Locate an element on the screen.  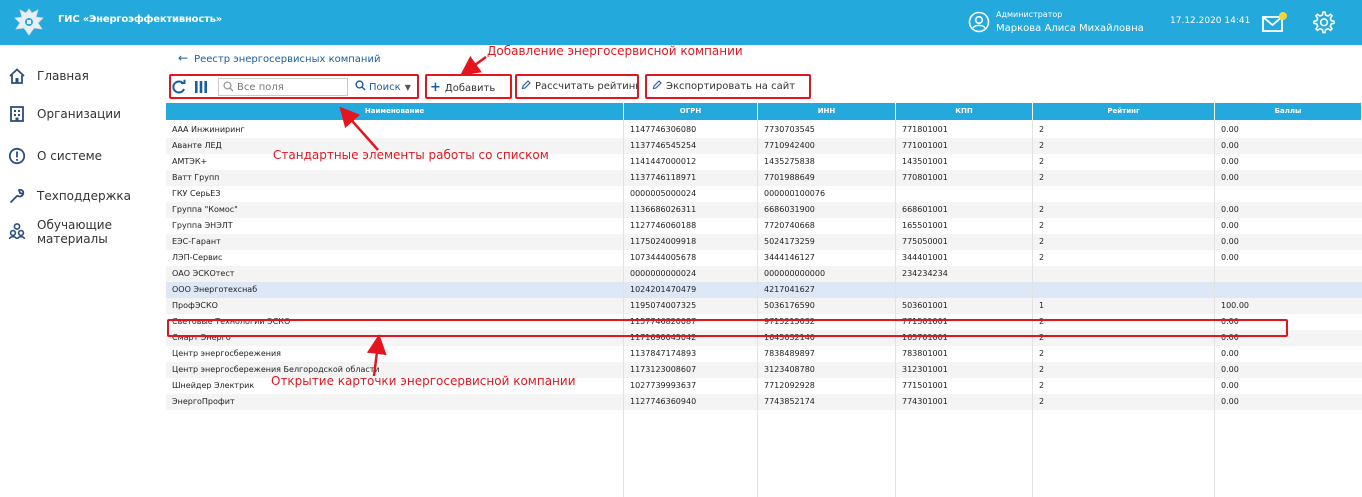
search-field is located at coordinates (283, 87).